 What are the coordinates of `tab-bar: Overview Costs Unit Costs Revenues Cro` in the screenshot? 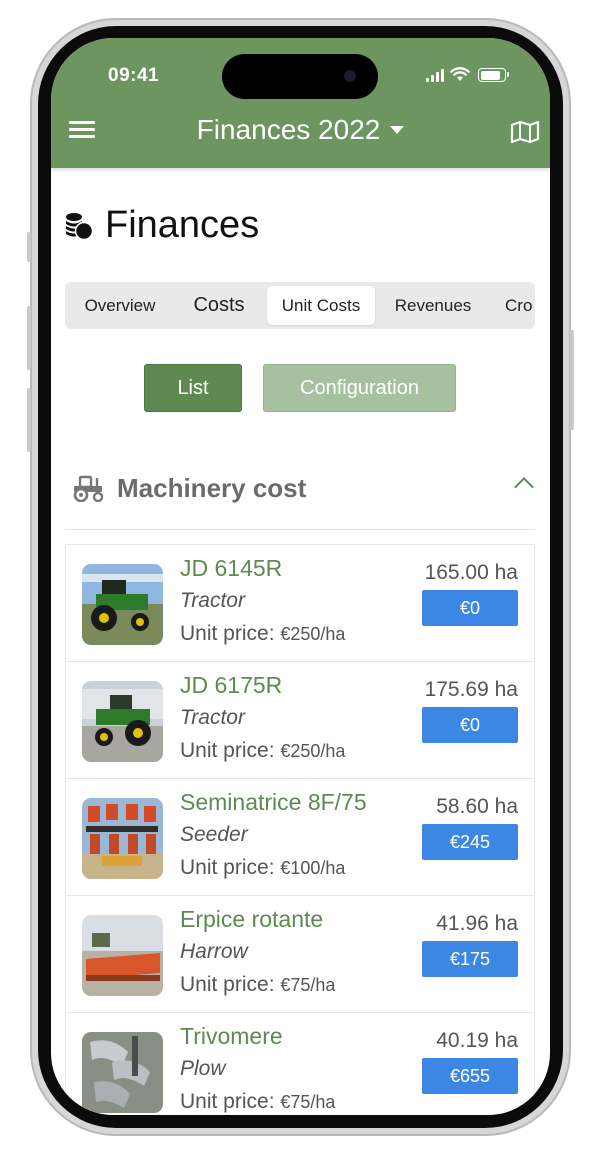 It's located at (300, 305).